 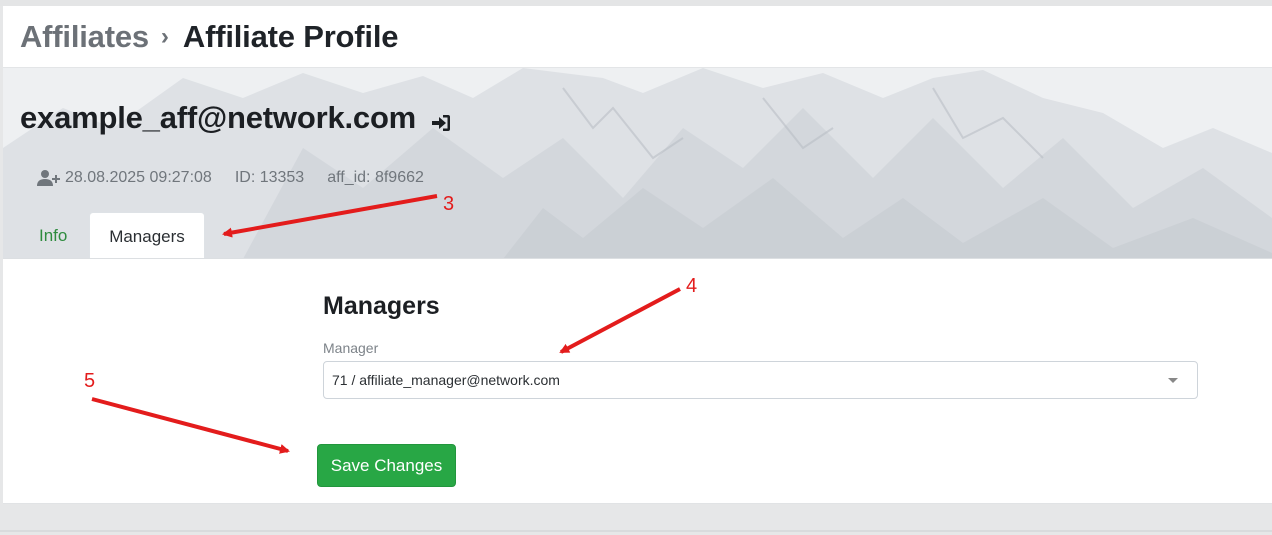 What do you see at coordinates (351, 348) in the screenshot?
I see `manager-field-label: Manager` at bounding box center [351, 348].